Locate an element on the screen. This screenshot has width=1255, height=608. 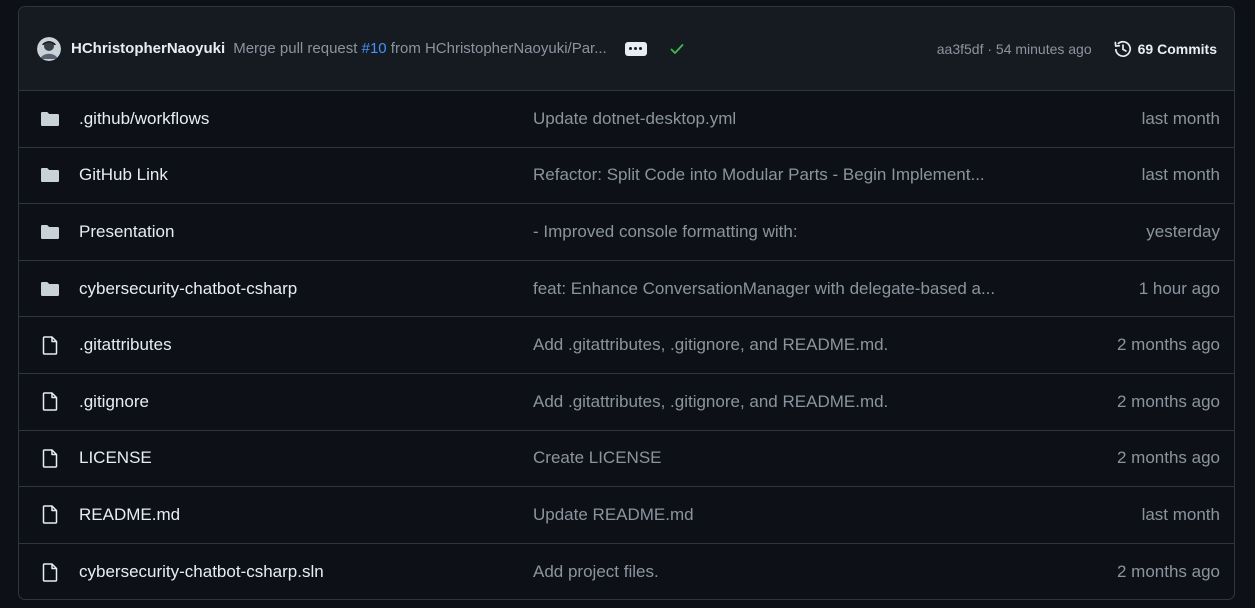
file-name-link: GitHub Link is located at coordinates (123, 175).